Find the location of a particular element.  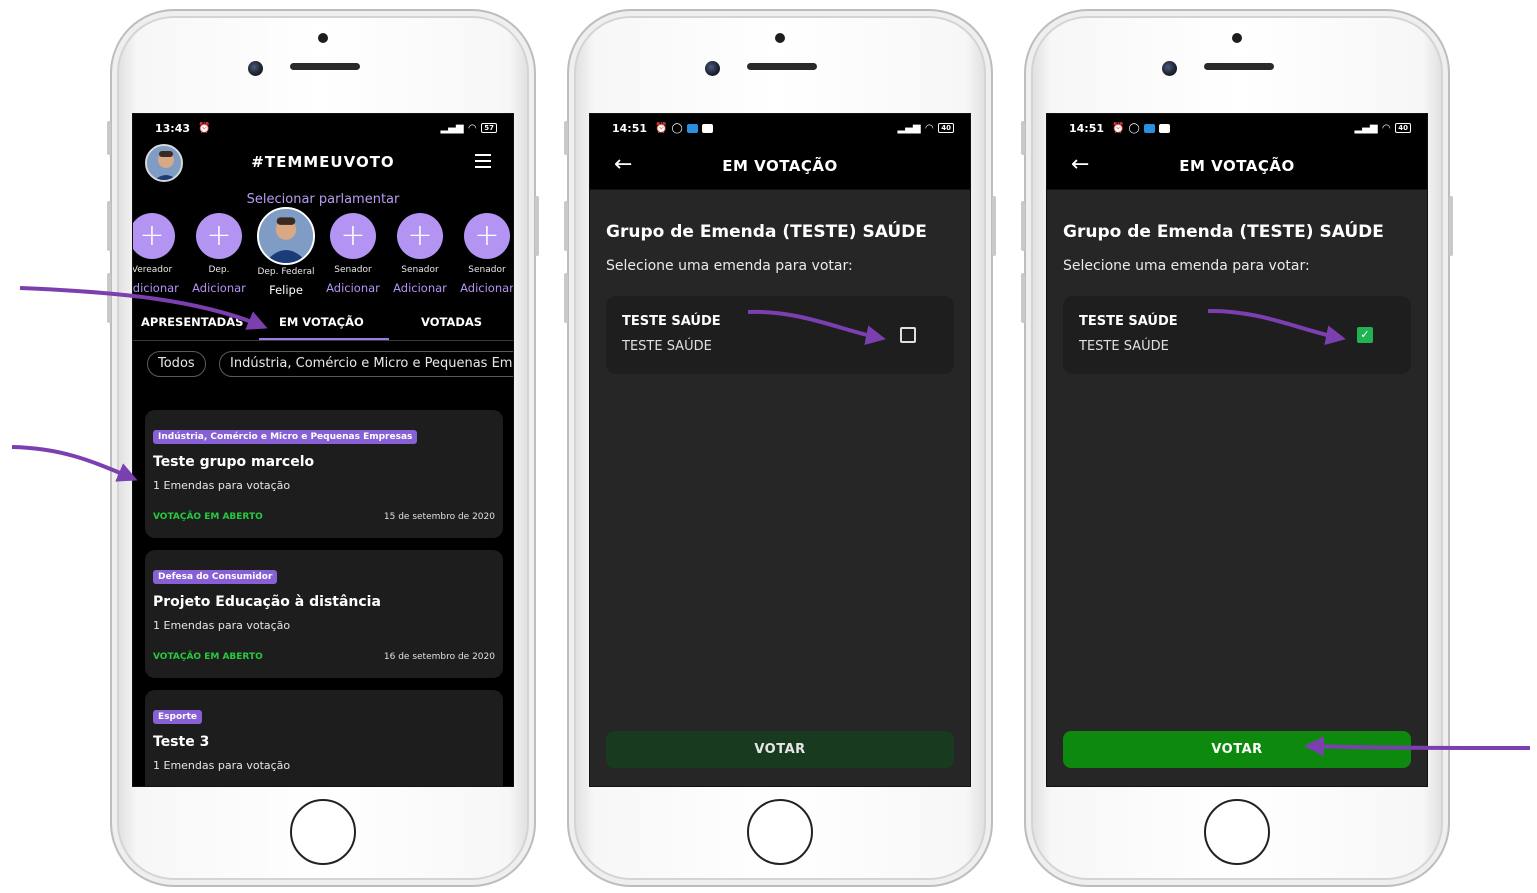

amendment-subtitle: TESTE SAÚDE is located at coordinates (1124, 346).